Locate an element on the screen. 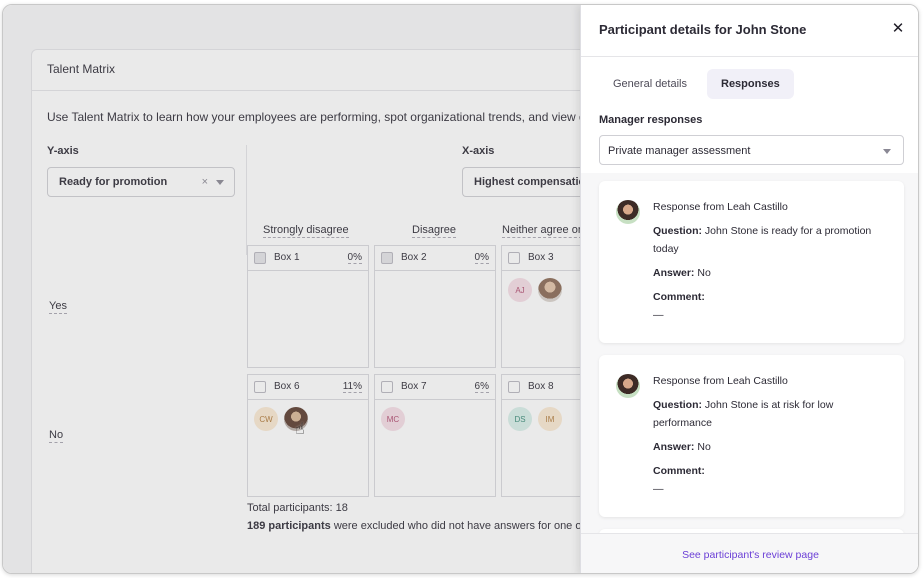  divider is located at coordinates (749, 56).